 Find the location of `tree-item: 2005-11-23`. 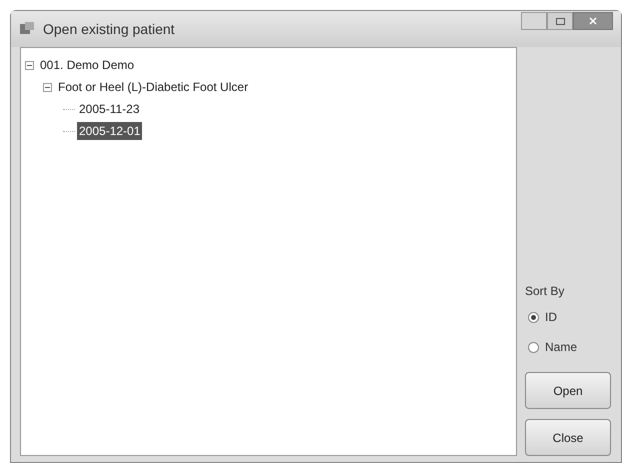

tree-item: 2005-11-23 is located at coordinates (109, 109).